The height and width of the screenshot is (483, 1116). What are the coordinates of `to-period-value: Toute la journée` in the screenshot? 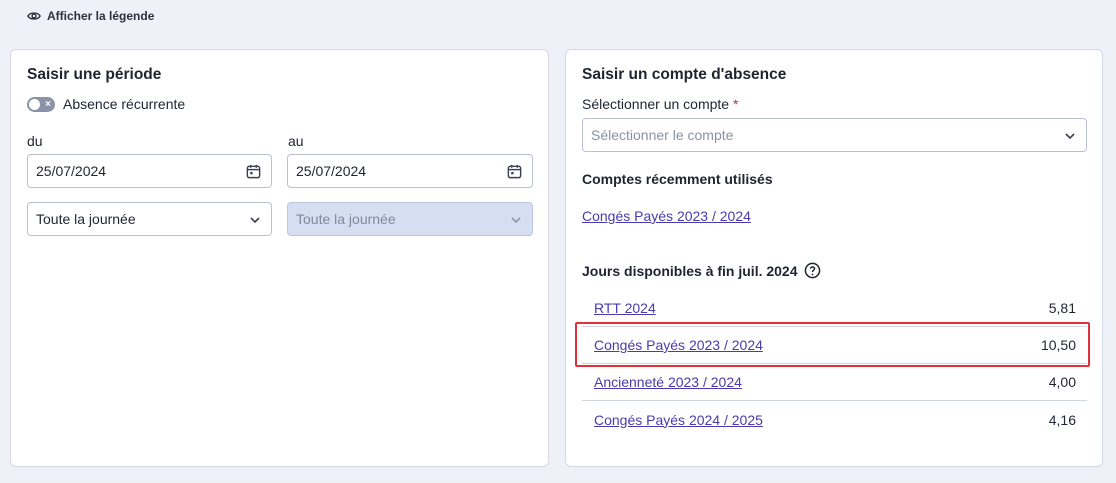 It's located at (346, 219).